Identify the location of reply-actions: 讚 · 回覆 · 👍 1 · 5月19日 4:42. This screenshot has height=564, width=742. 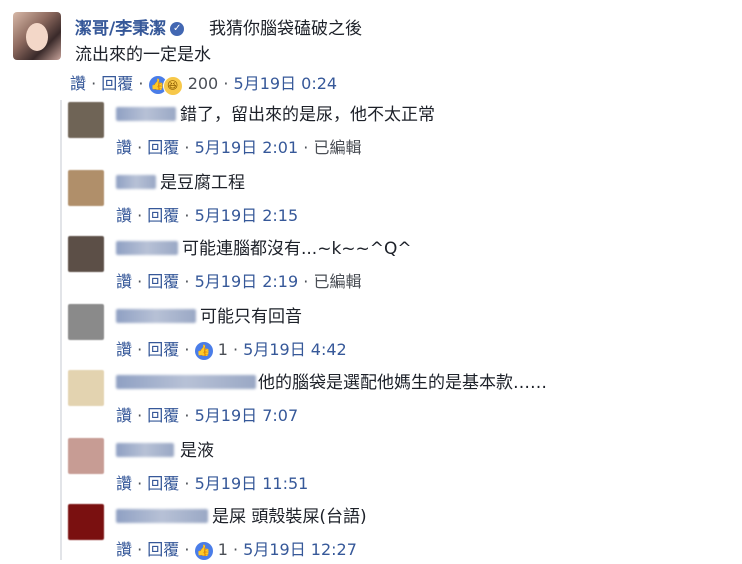
(231, 348).